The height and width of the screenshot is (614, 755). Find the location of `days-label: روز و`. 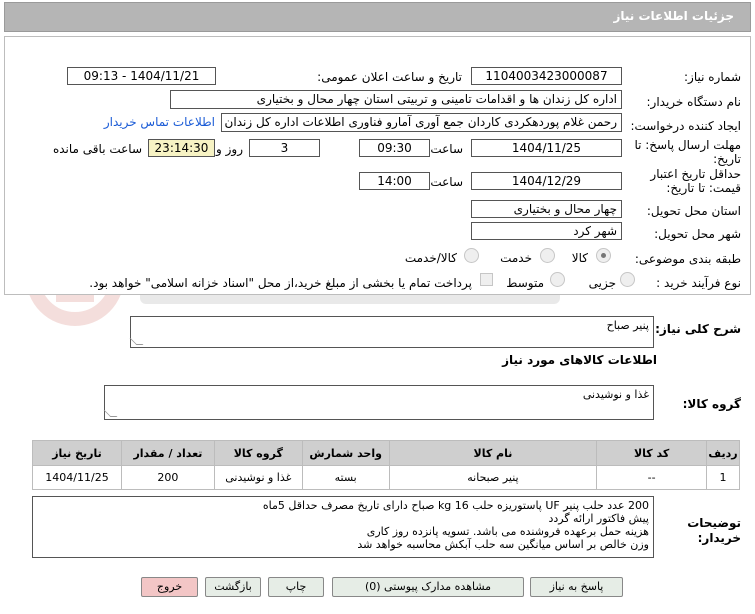

days-label: روز و is located at coordinates (229, 149).